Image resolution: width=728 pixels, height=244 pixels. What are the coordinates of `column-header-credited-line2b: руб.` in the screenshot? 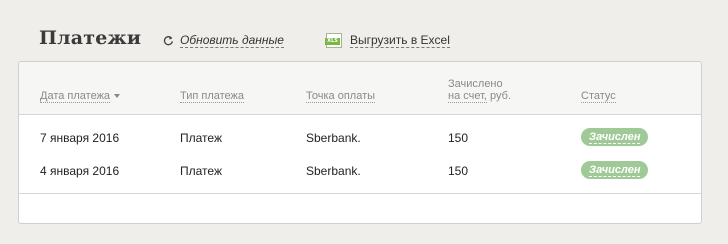 It's located at (501, 96).